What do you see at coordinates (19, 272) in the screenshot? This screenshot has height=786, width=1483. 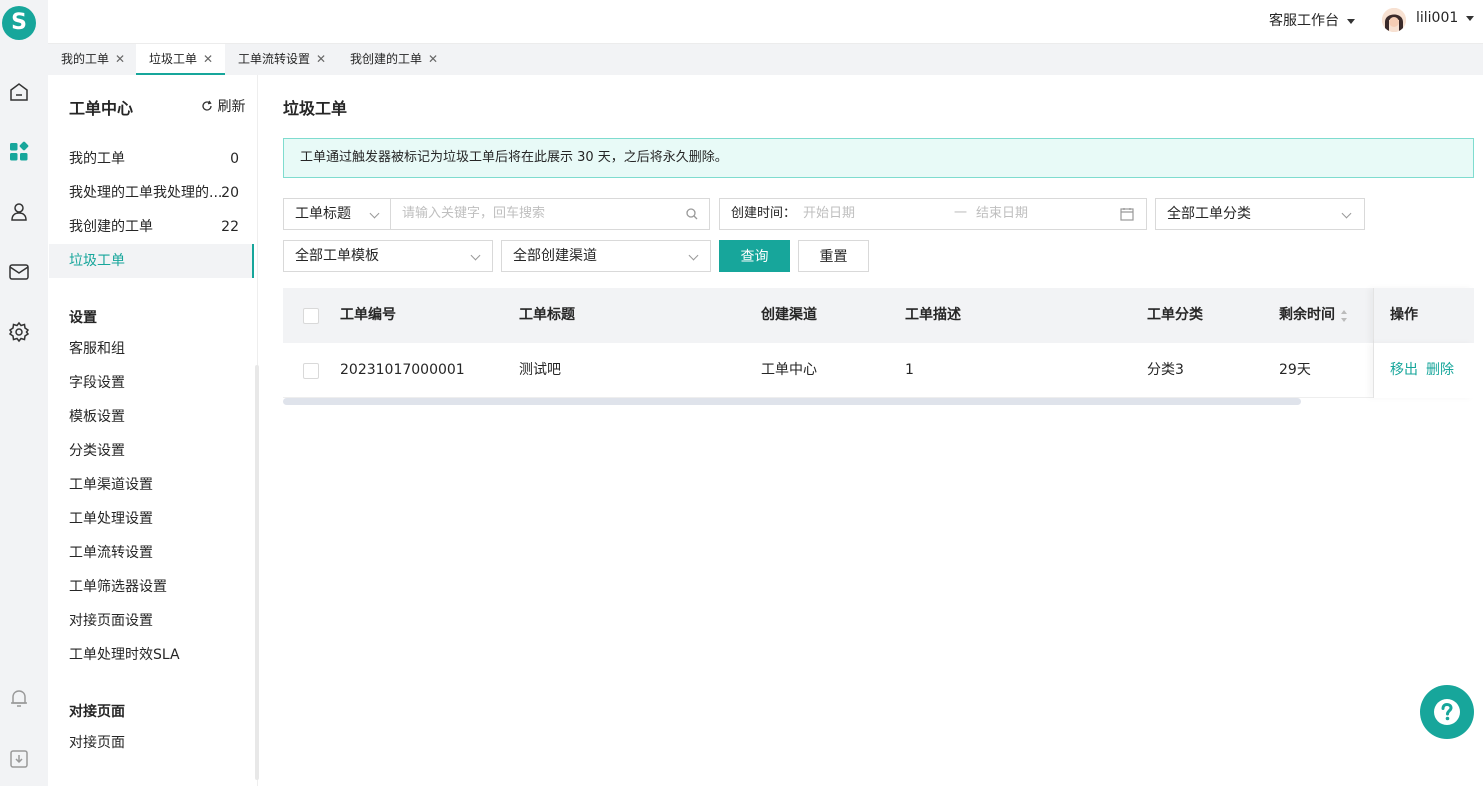 I see `mail-icon` at bounding box center [19, 272].